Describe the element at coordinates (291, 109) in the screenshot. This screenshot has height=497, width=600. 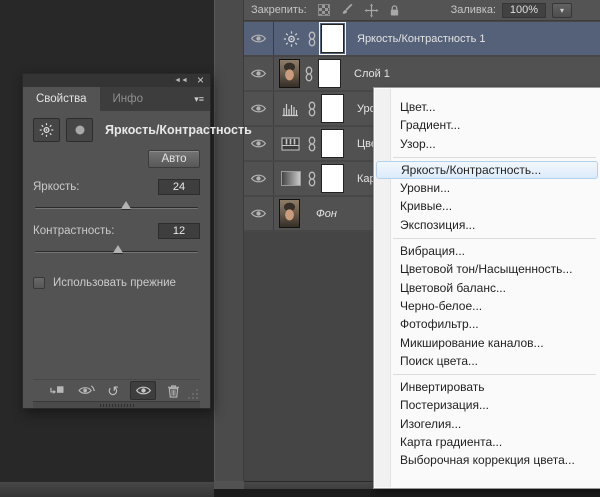
I see `levels-icon` at that location.